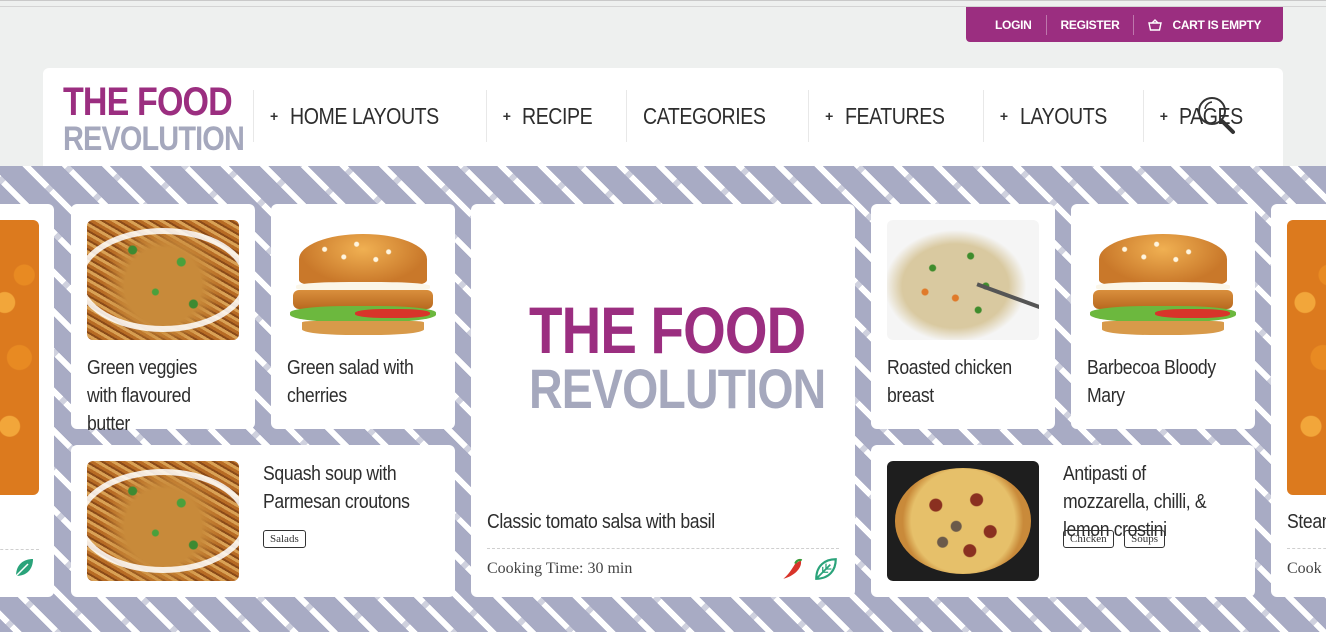  Describe the element at coordinates (367, 382) in the screenshot. I see `recipe-title: Green salad with cherries` at that location.